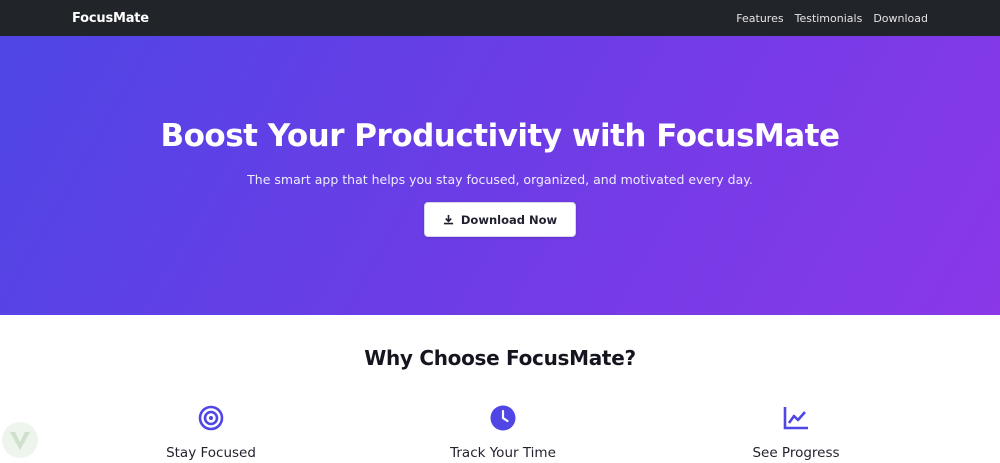 This screenshot has height=463, width=1000. I want to click on watermark-badge, so click(23, 434).